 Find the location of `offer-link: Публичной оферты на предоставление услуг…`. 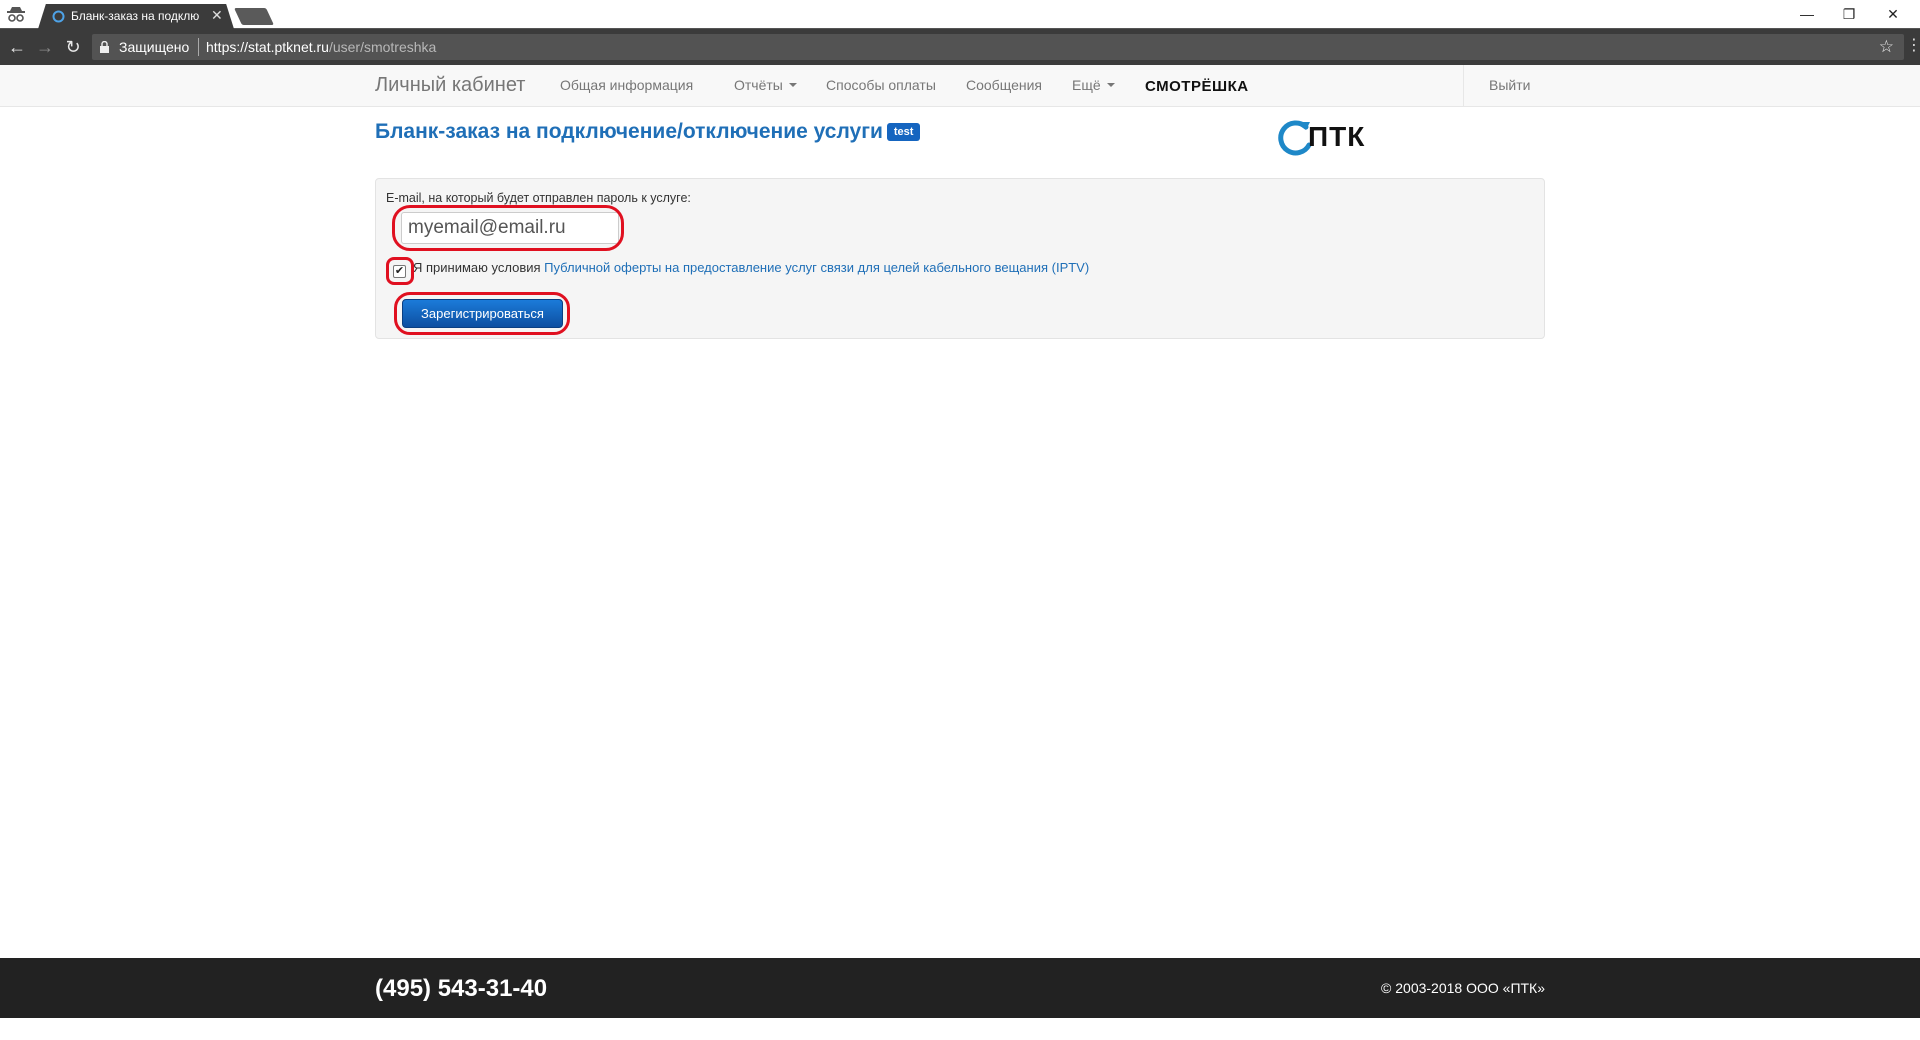

offer-link: Публичной оферты на предоставление услуг… is located at coordinates (816, 267).